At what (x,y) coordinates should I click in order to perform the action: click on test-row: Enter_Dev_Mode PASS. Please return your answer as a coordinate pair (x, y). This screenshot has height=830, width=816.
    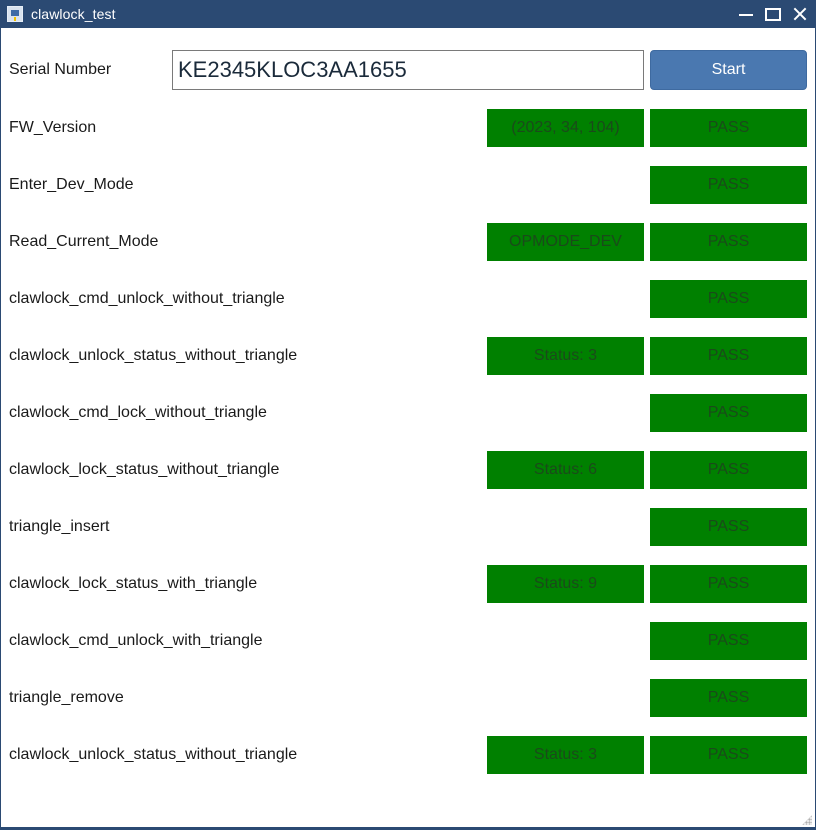
    Looking at the image, I should click on (408, 185).